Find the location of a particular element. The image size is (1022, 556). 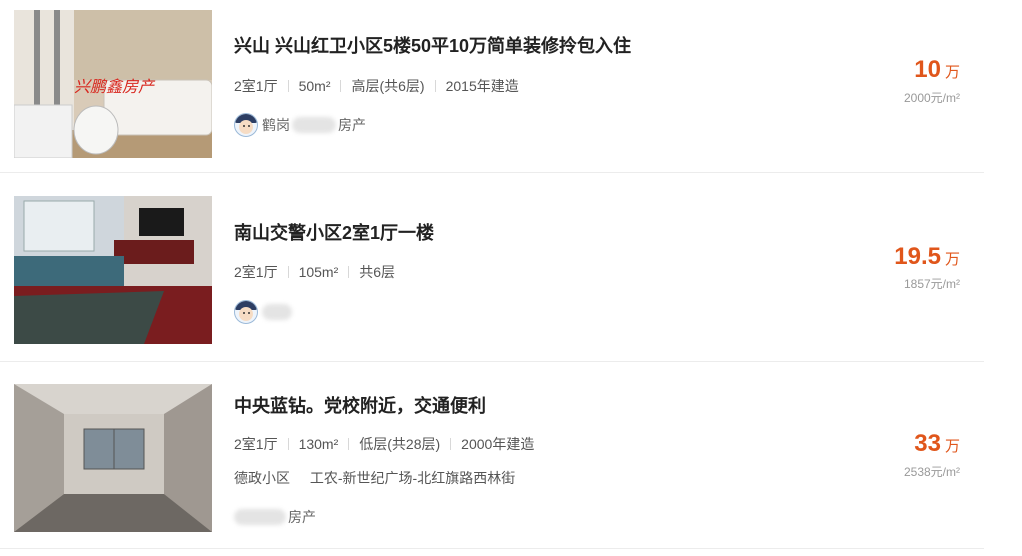

agent-info: 鹤岗 房产 is located at coordinates (300, 125).